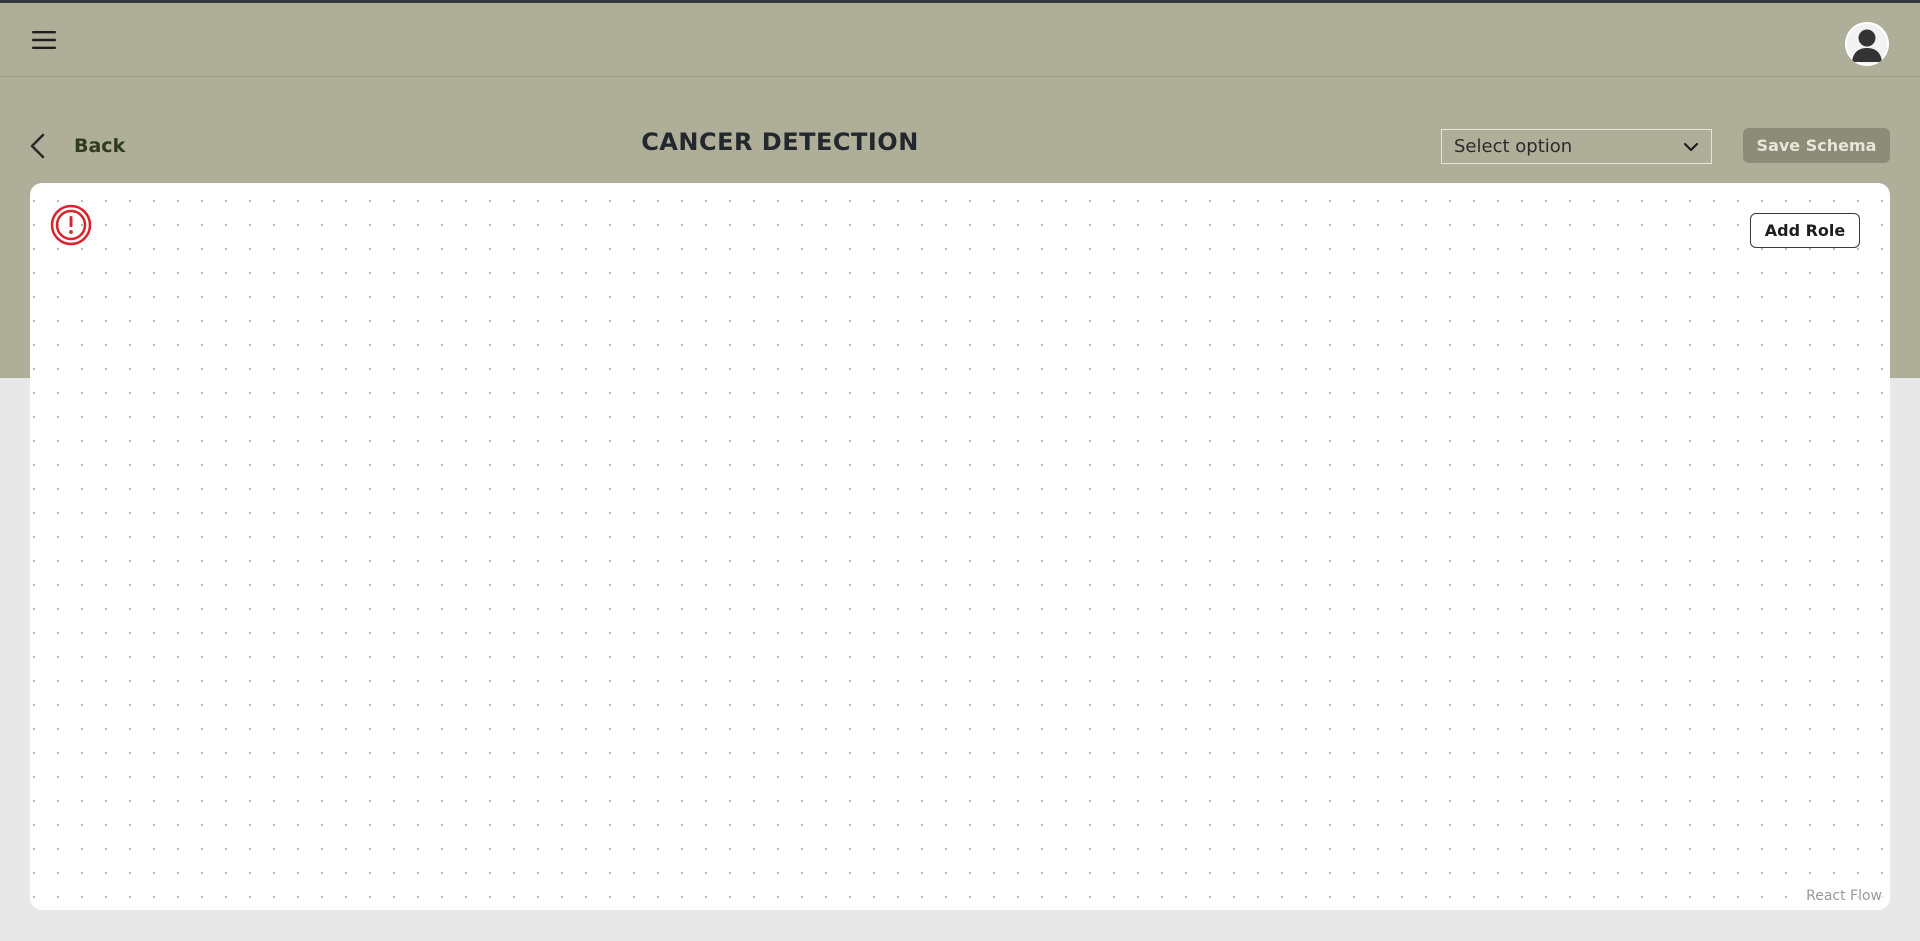  I want to click on option-select: Select option, so click(1576, 146).